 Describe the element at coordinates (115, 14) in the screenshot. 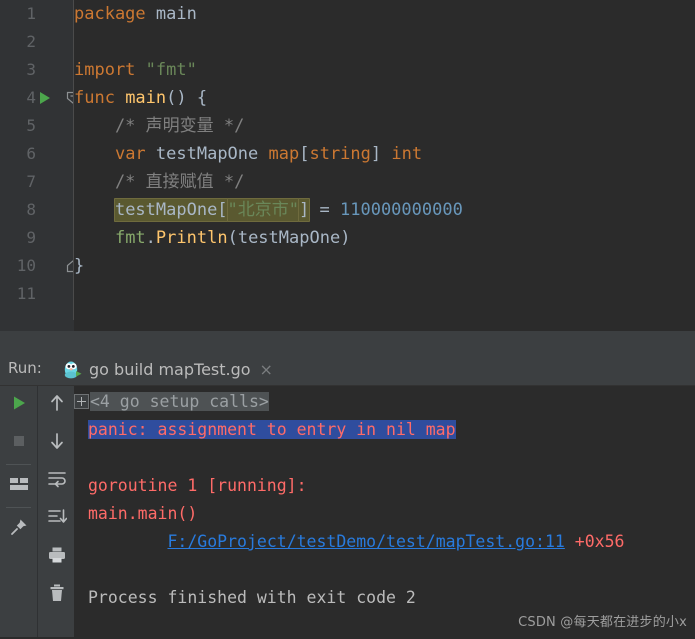

I see `code-token: package` at that location.